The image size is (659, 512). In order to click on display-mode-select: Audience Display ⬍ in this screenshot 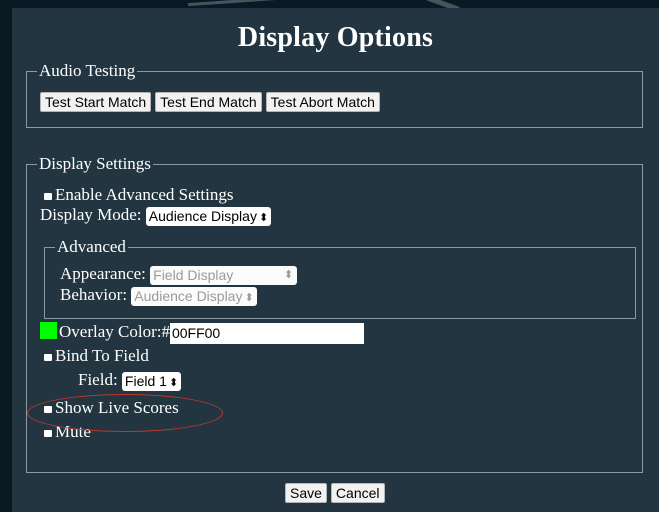, I will do `click(208, 216)`.